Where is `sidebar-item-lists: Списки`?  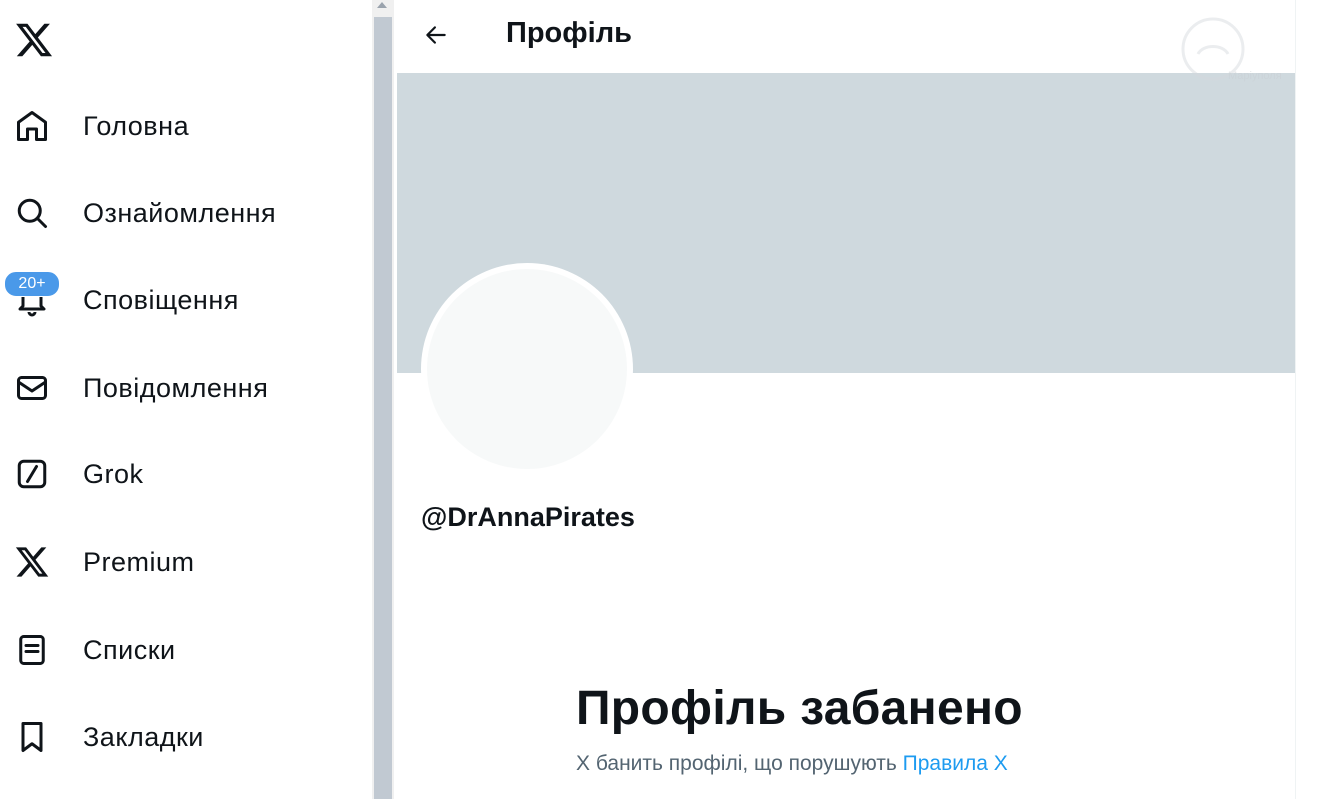 sidebar-item-lists: Списки is located at coordinates (180, 650).